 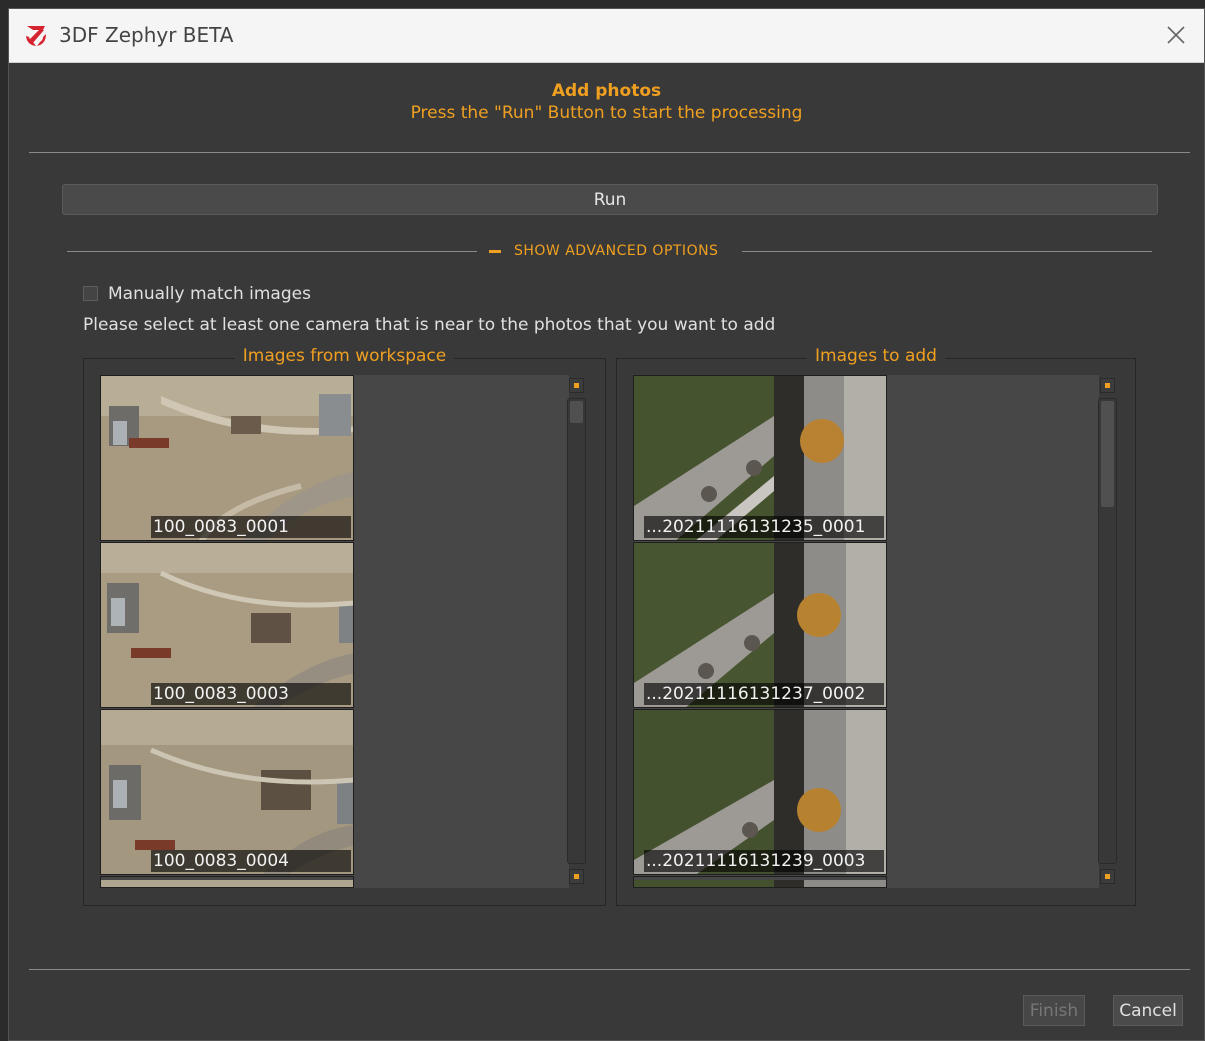 I want to click on to-add-thumbnail: ...20211116131235_0001, so click(x=760, y=458).